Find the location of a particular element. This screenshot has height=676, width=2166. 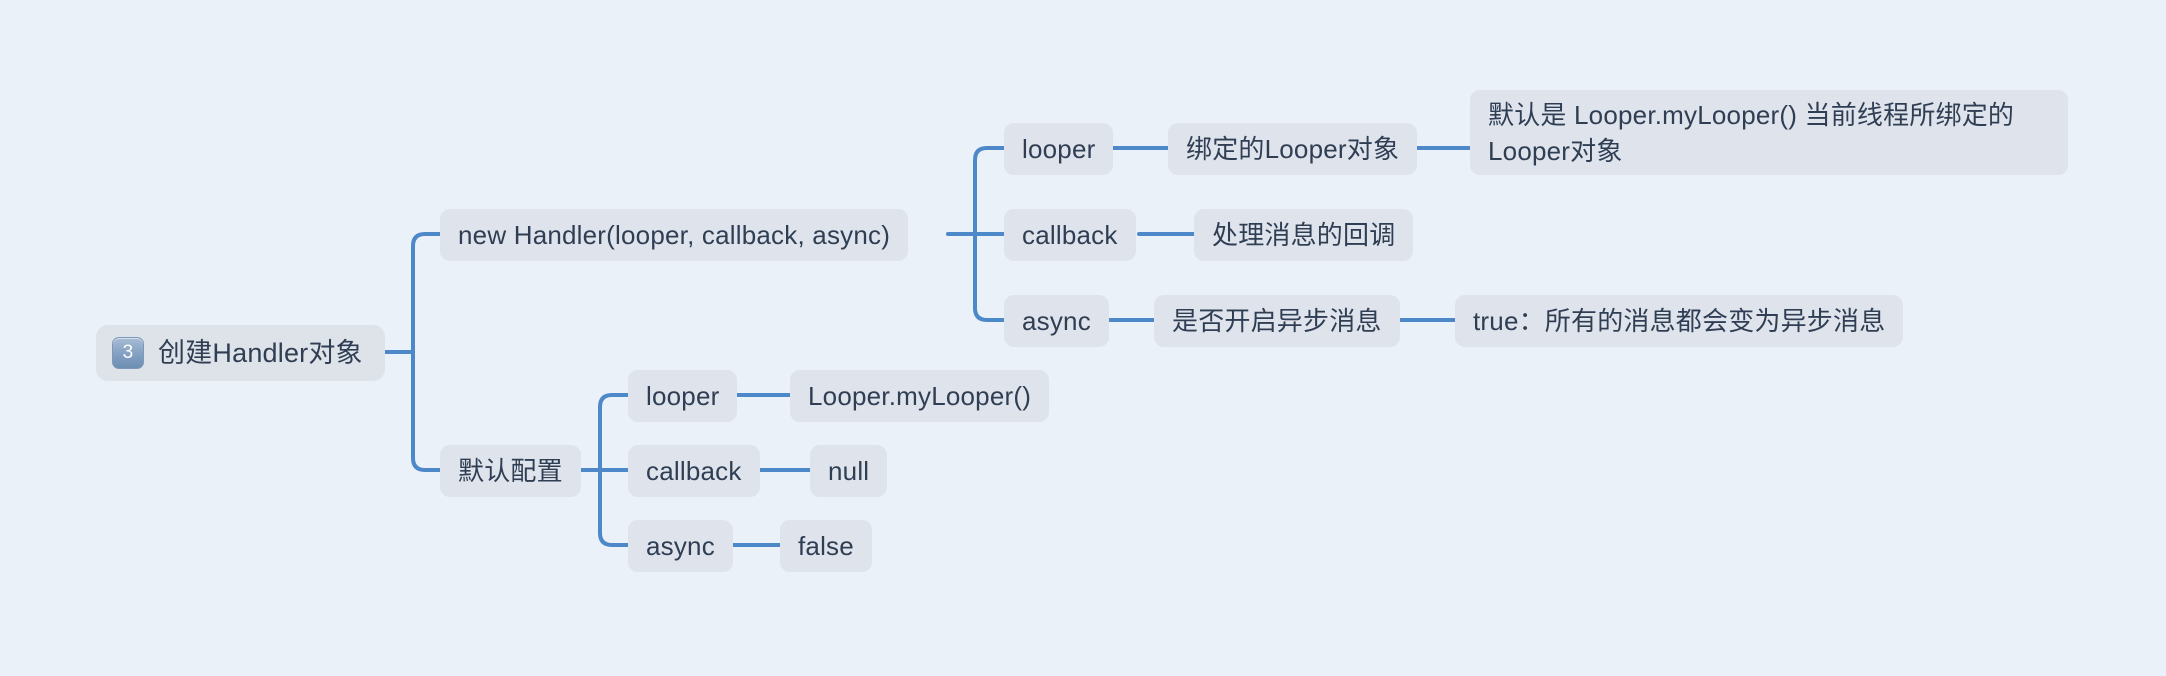

node-new-handler-async-label: async is located at coordinates (1056, 321).